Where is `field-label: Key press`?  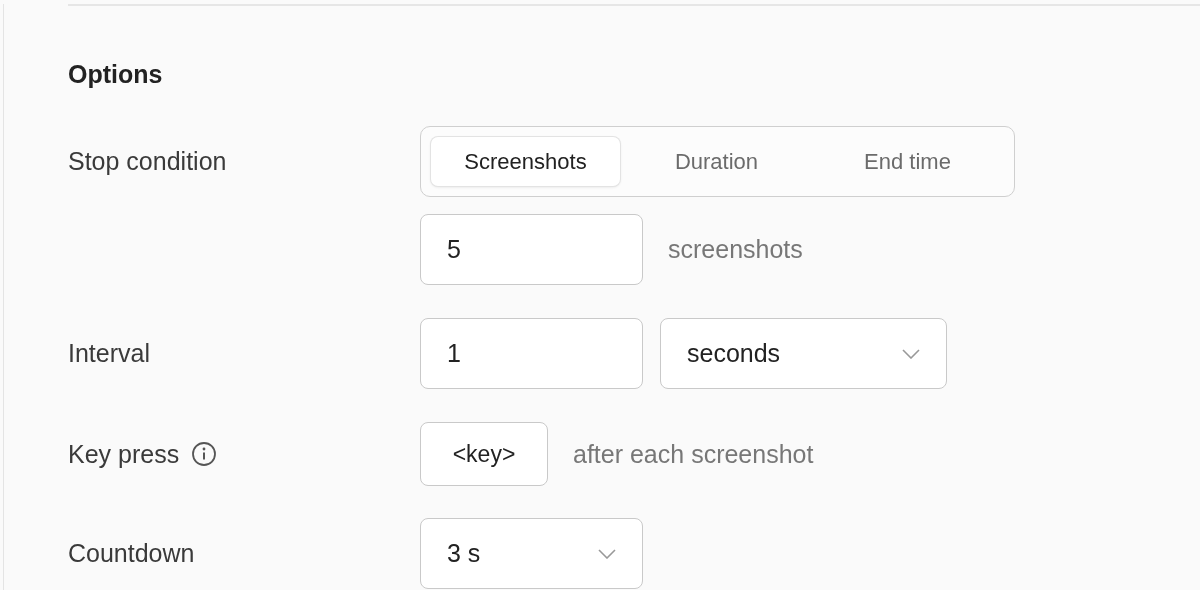 field-label: Key press is located at coordinates (124, 454).